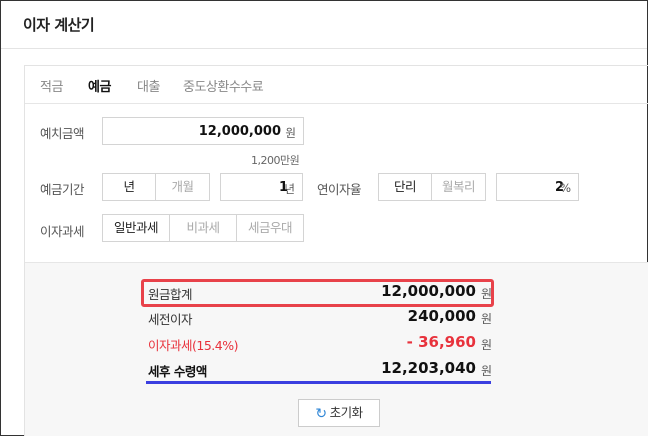 This screenshot has width=648, height=436. What do you see at coordinates (486, 345) in the screenshot?
I see `interest-tax-unit: 원` at bounding box center [486, 345].